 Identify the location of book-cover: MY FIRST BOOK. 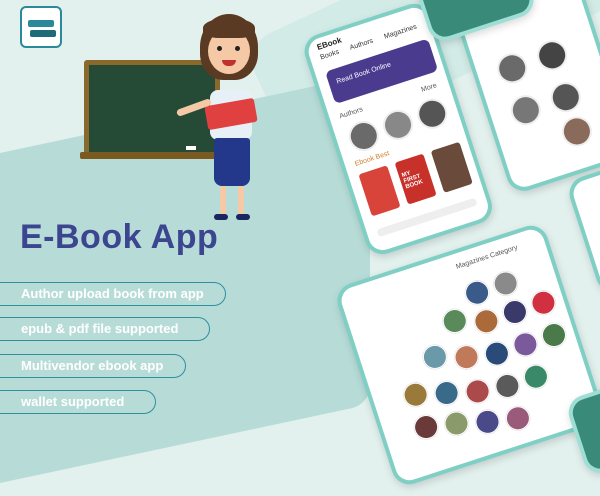
(415, 179).